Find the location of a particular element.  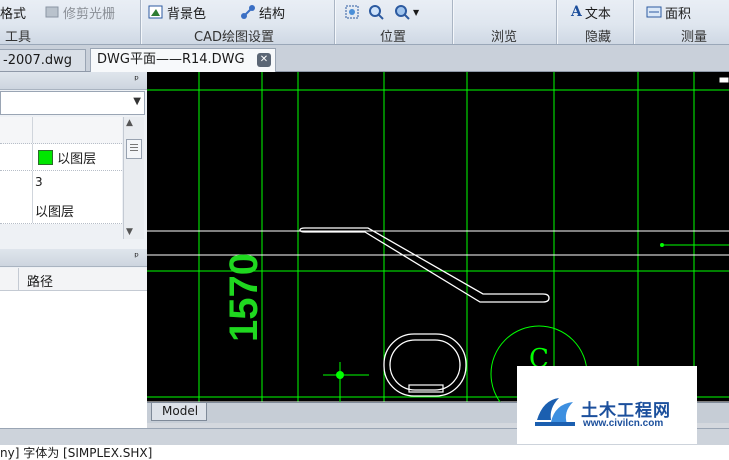

format-button: 格式 is located at coordinates (13, 12).